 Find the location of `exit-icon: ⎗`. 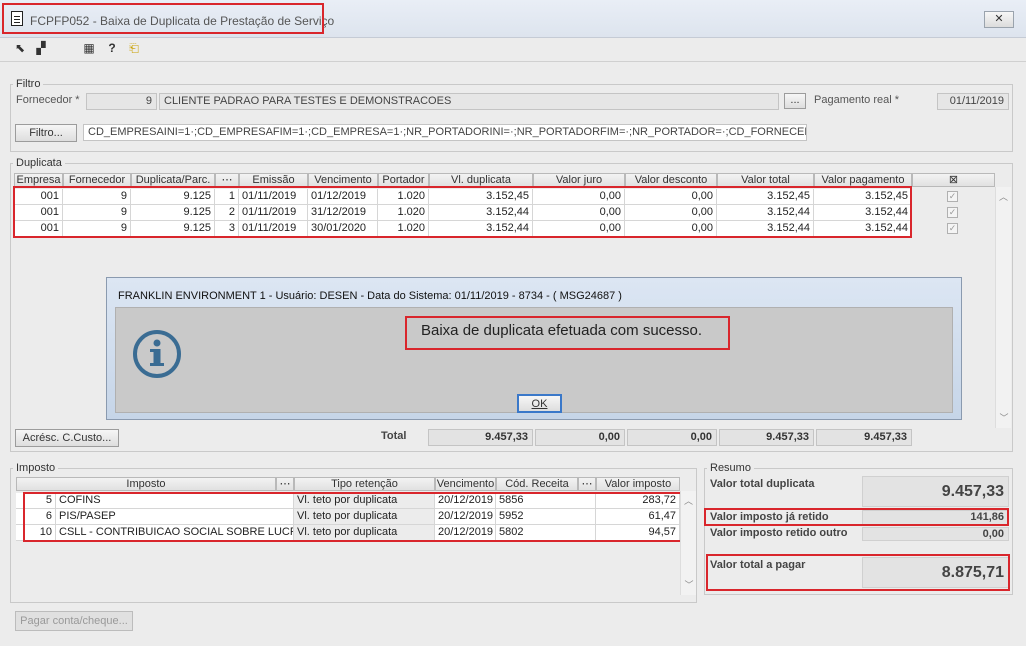

exit-icon: ⎗ is located at coordinates (134, 48).